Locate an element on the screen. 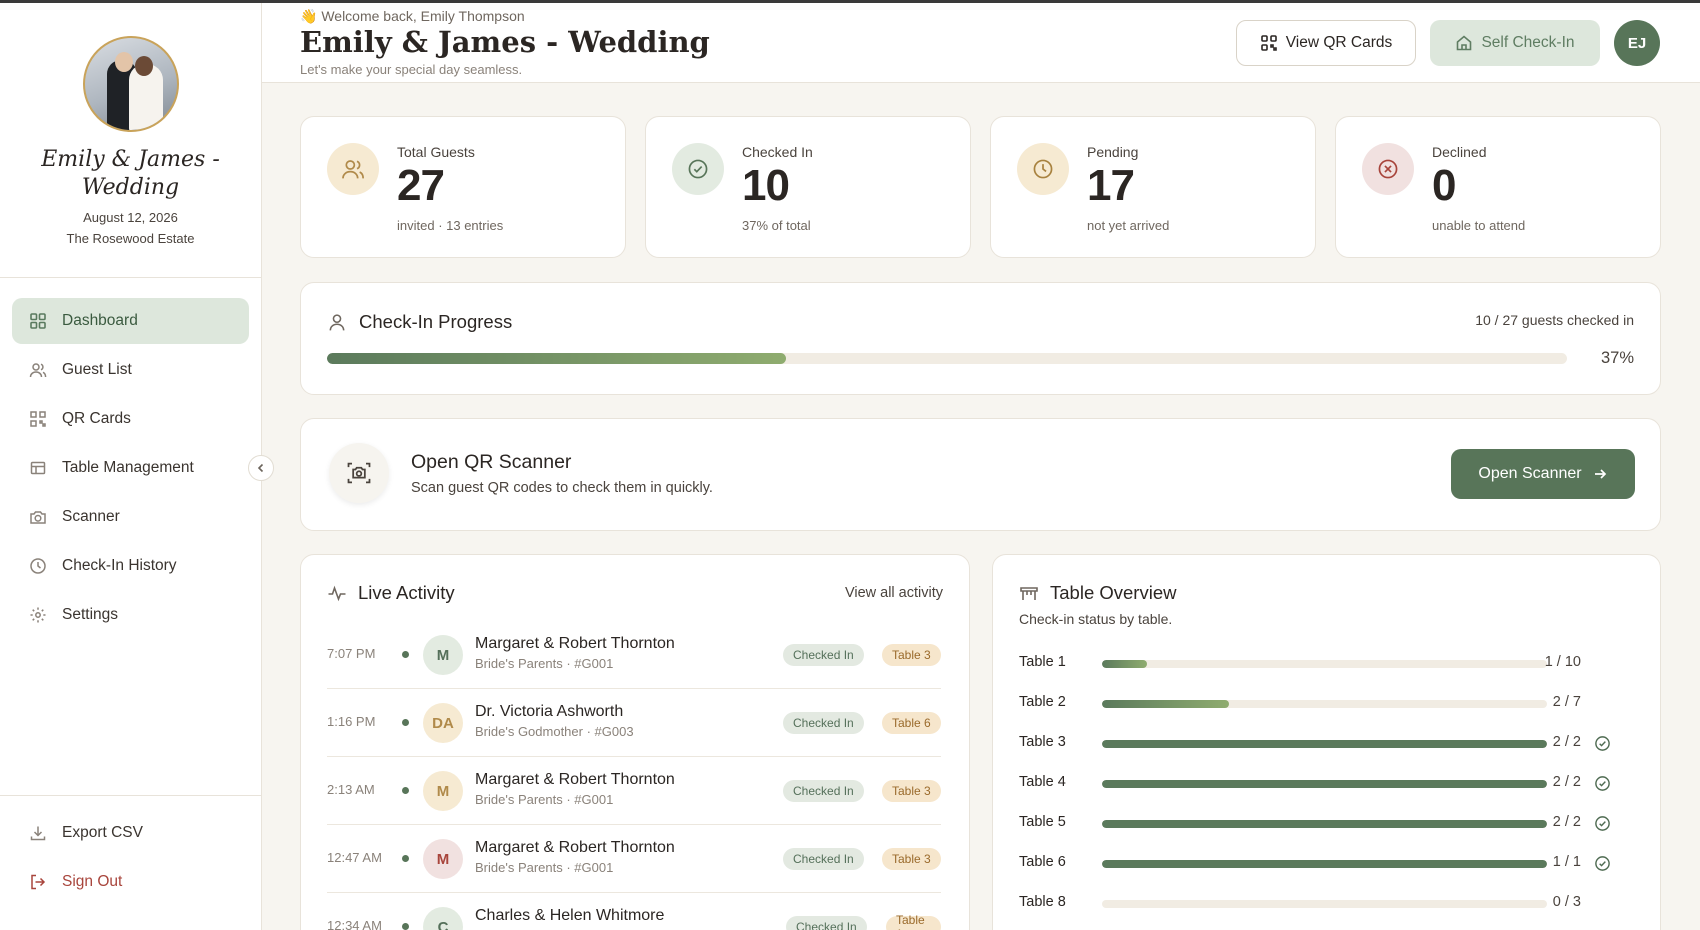 The height and width of the screenshot is (930, 1700). sidebar-footer: Export CSV Sign Out is located at coordinates (130, 851).